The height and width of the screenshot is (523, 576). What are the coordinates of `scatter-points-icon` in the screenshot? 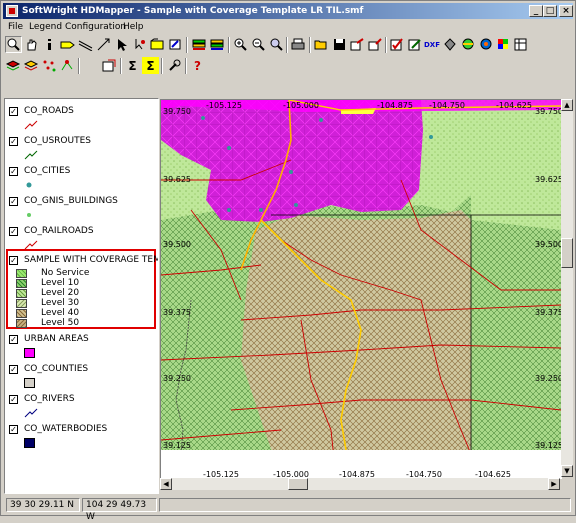 It's located at (49, 65).